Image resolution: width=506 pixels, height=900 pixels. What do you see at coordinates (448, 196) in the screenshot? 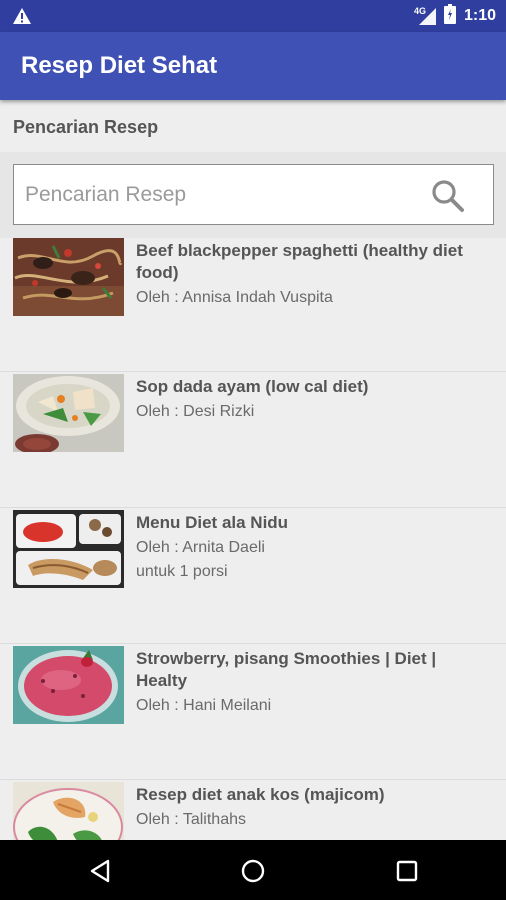
I see `search-icon` at bounding box center [448, 196].